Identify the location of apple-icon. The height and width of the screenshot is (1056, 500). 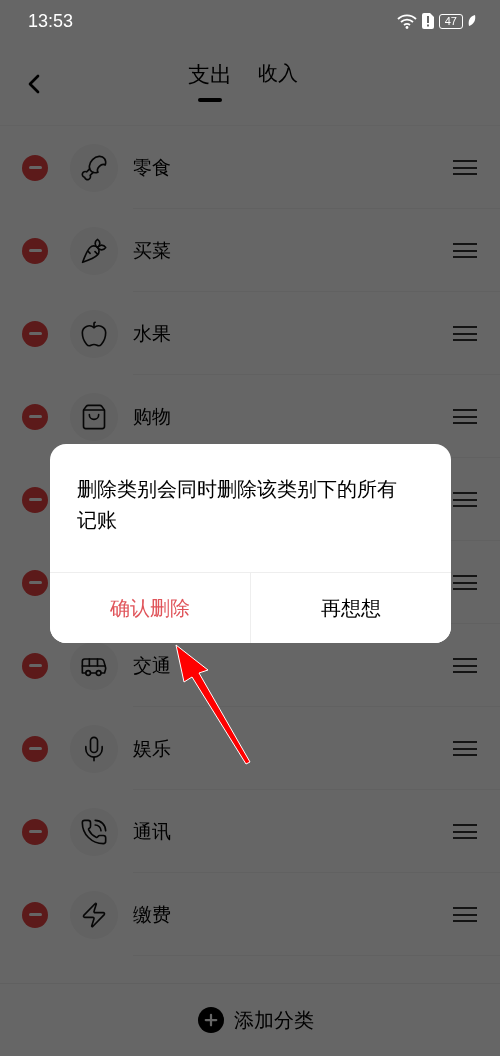
(94, 333).